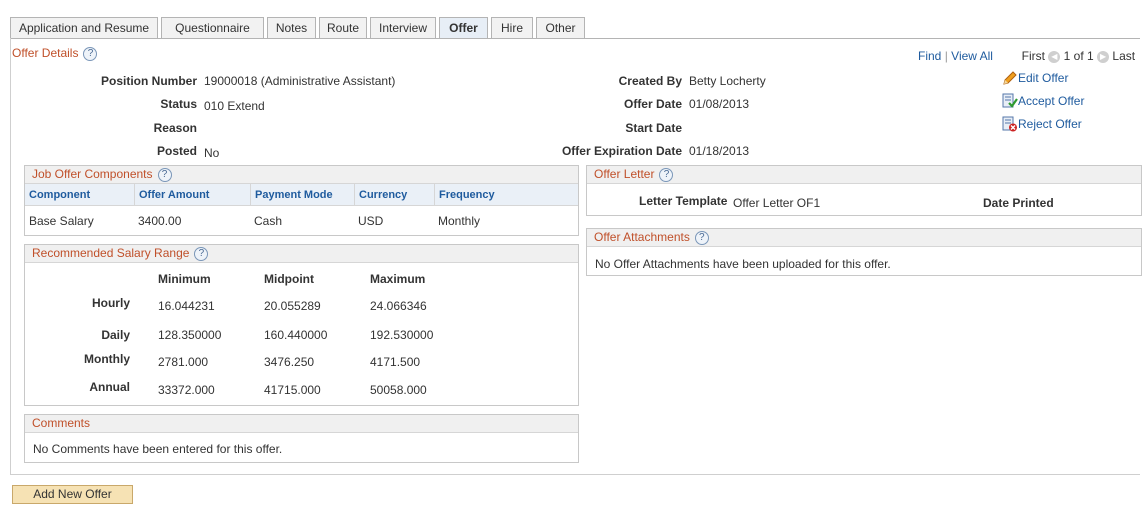  Describe the element at coordinates (624, 174) in the screenshot. I see `offer-letter-title: Offer Letter` at that location.